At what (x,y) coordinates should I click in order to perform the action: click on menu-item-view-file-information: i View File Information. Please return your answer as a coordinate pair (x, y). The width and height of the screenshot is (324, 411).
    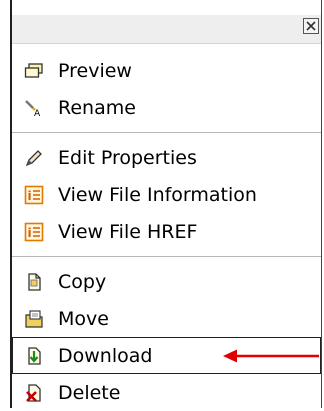
    Looking at the image, I should click on (166, 194).